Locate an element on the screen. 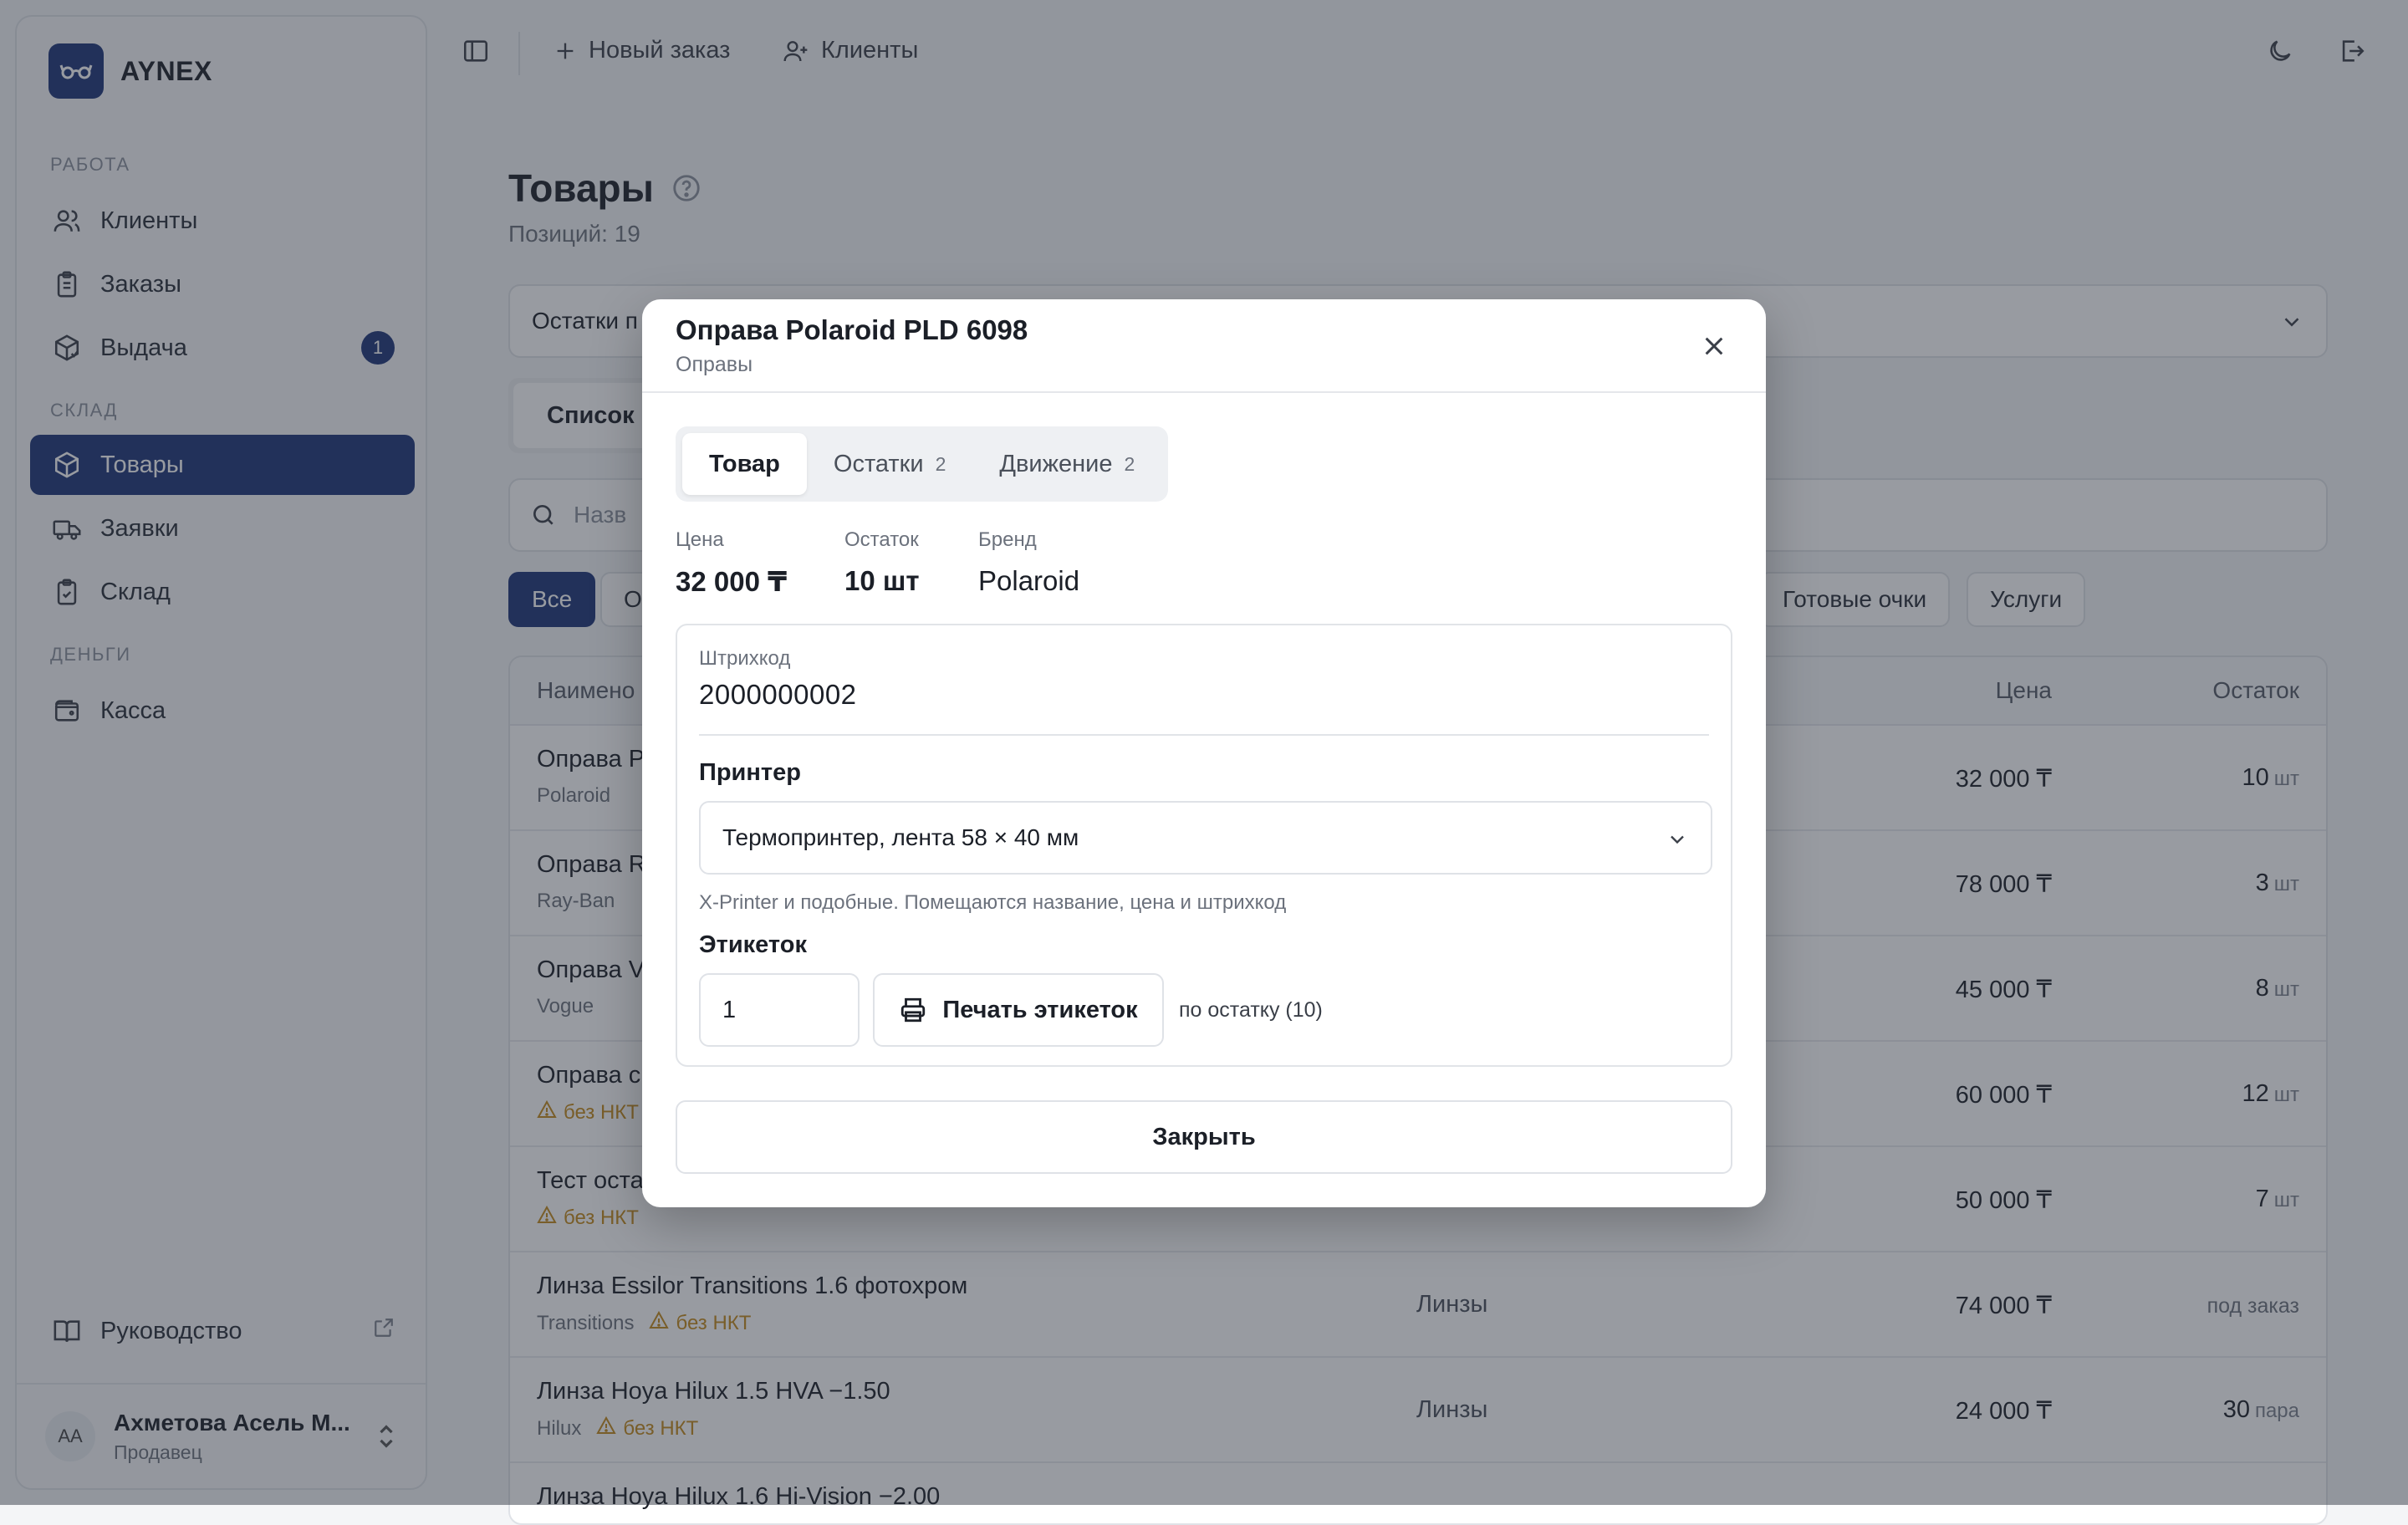  stat-value: 10 шт is located at coordinates (882, 580).